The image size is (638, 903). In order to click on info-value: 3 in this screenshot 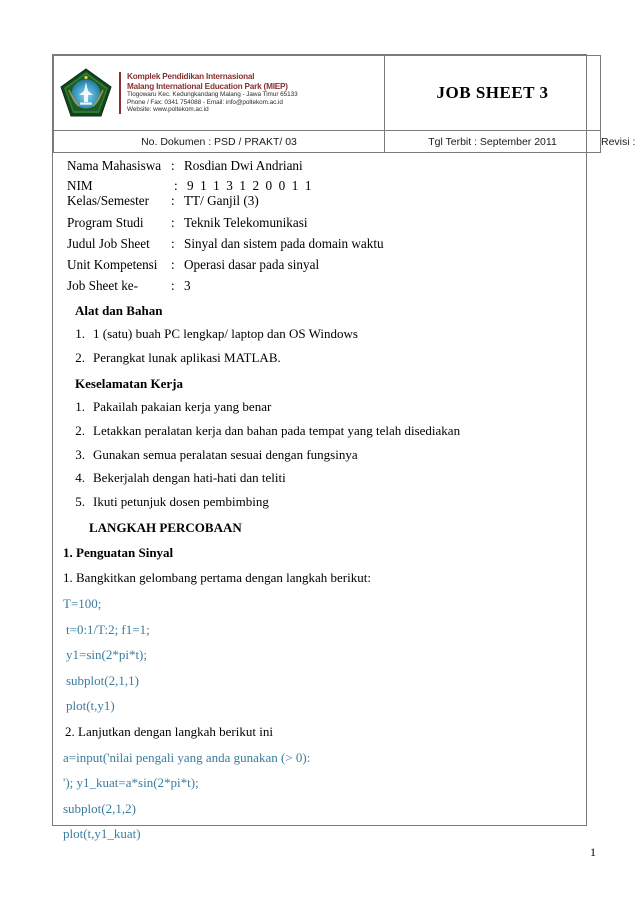, I will do `click(187, 286)`.